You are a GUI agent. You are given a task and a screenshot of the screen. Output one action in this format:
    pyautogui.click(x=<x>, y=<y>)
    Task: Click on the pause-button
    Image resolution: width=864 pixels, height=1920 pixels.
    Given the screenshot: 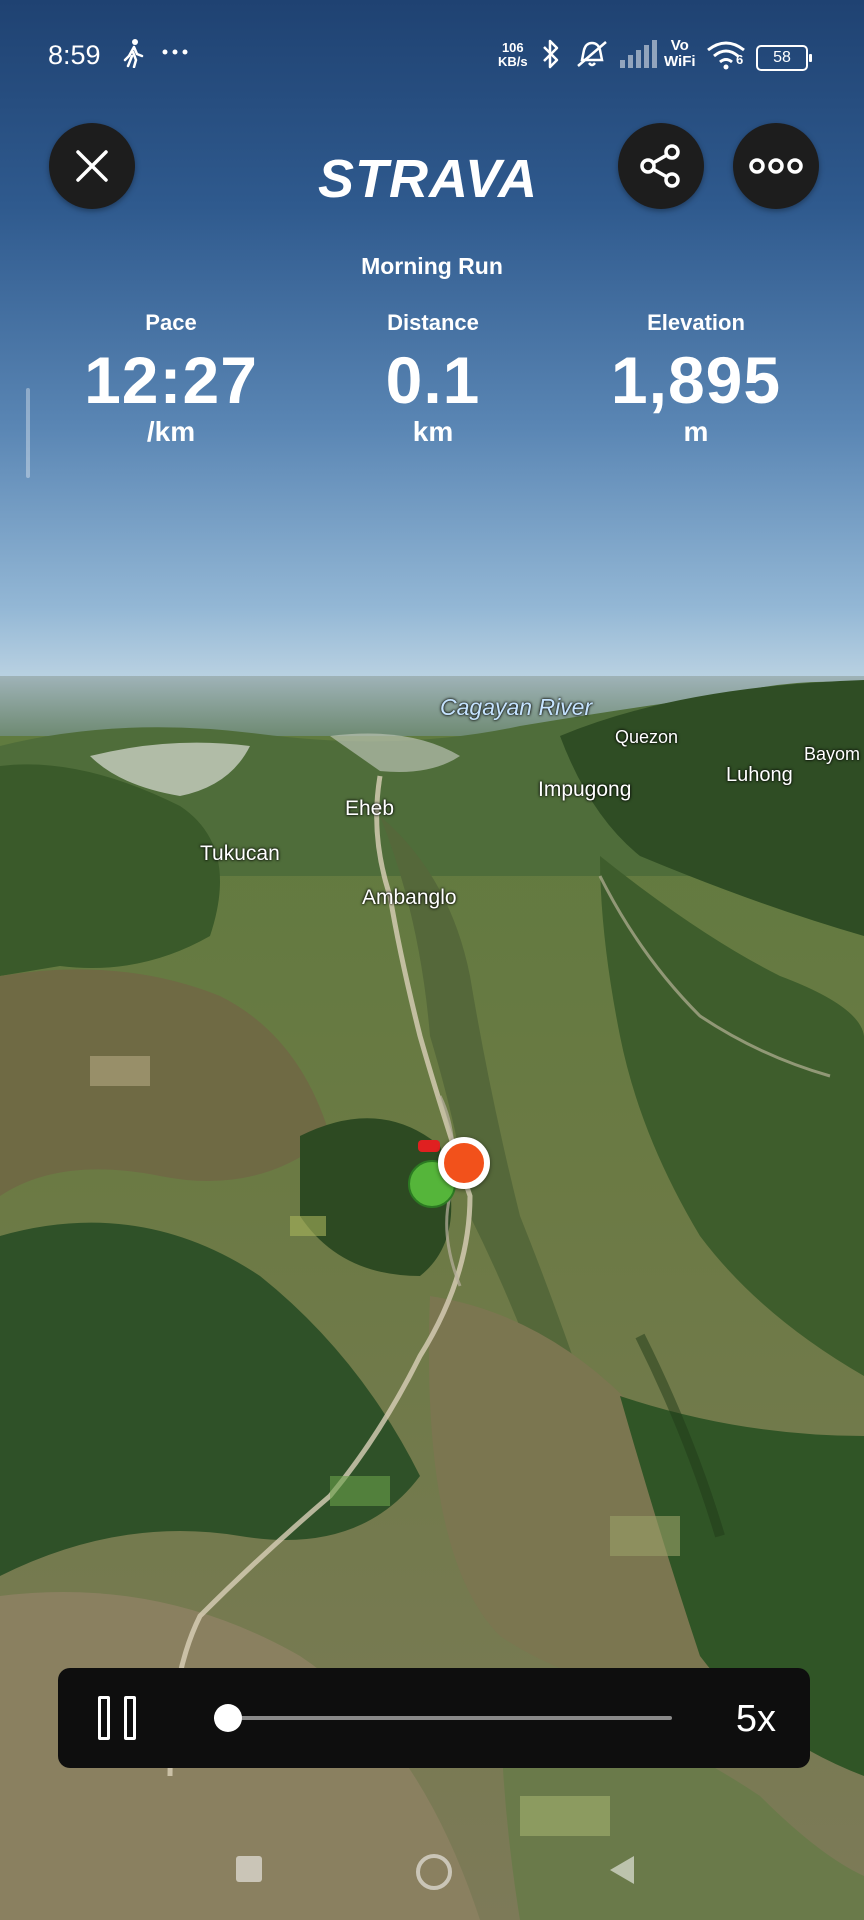 What is the action you would take?
    pyautogui.click(x=119, y=1718)
    